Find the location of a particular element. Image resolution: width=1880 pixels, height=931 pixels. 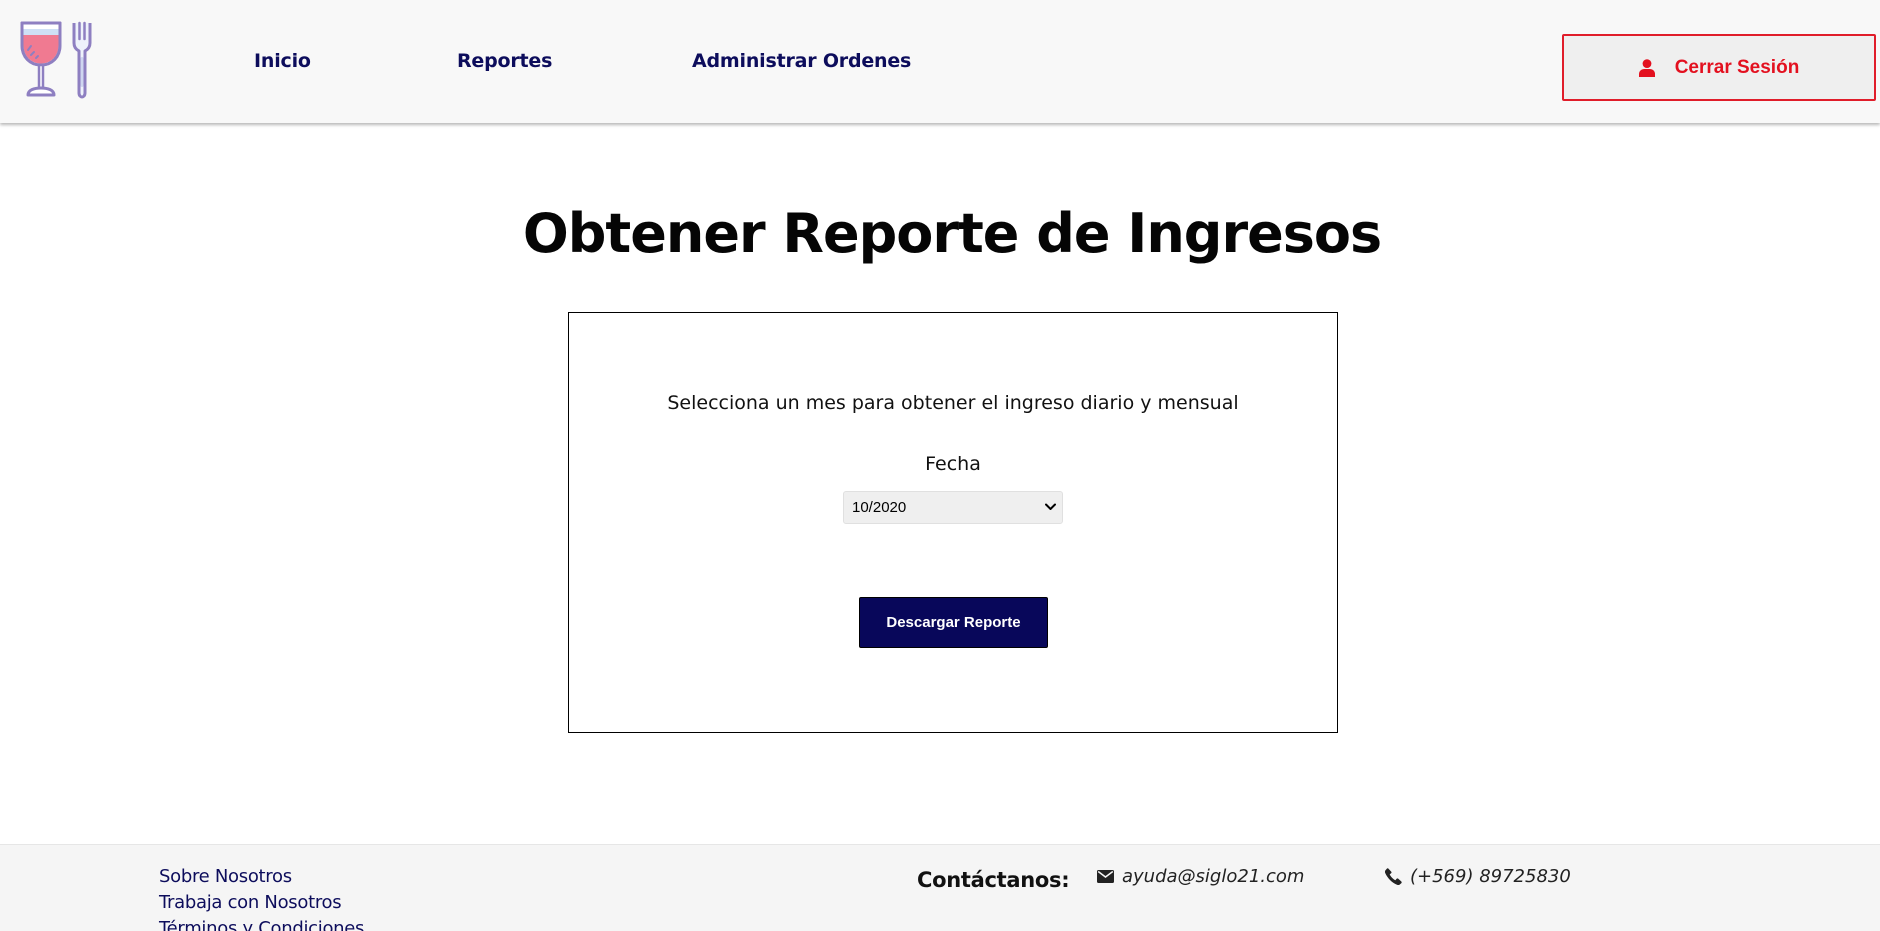

phone-icon is located at coordinates (1393, 876).